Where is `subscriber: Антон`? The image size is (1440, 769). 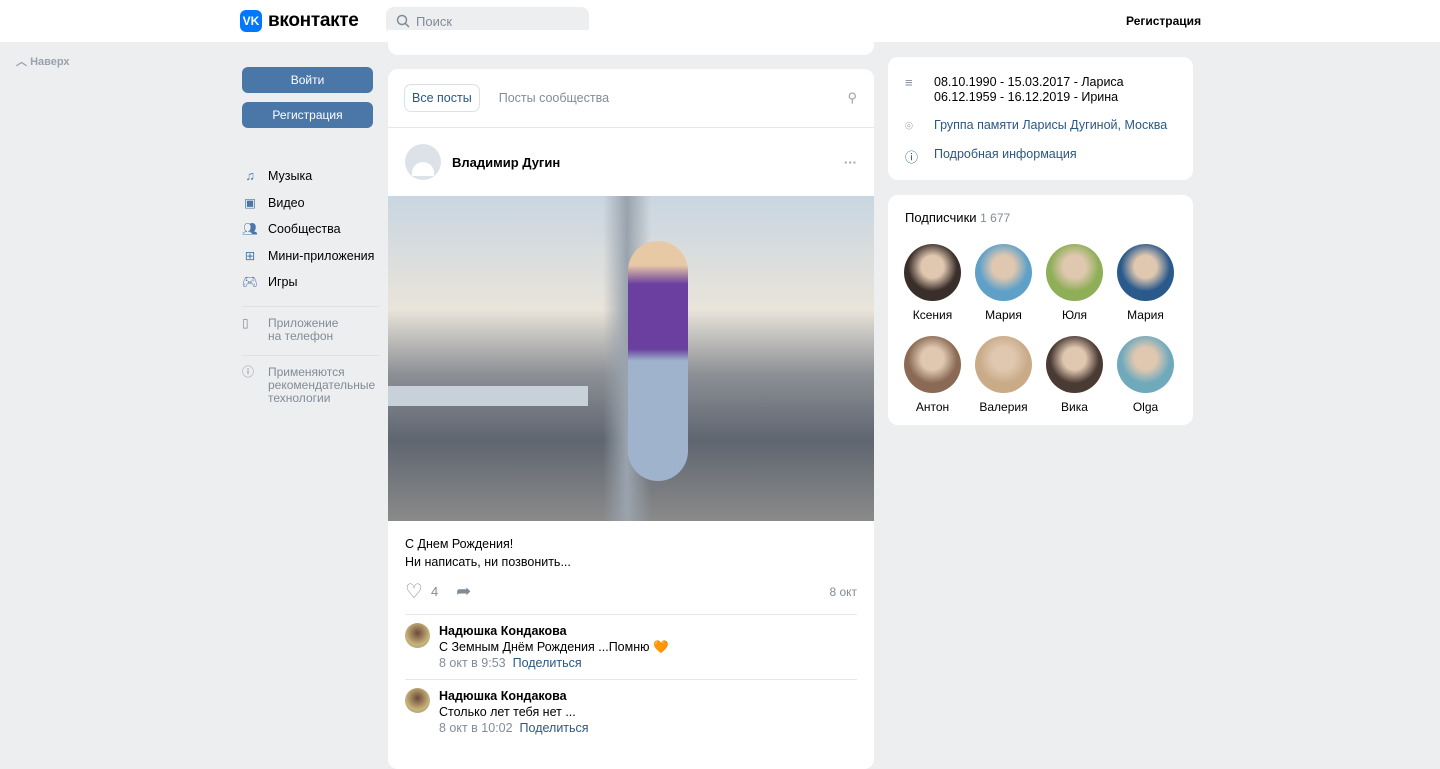
subscriber: Антон is located at coordinates (932, 375).